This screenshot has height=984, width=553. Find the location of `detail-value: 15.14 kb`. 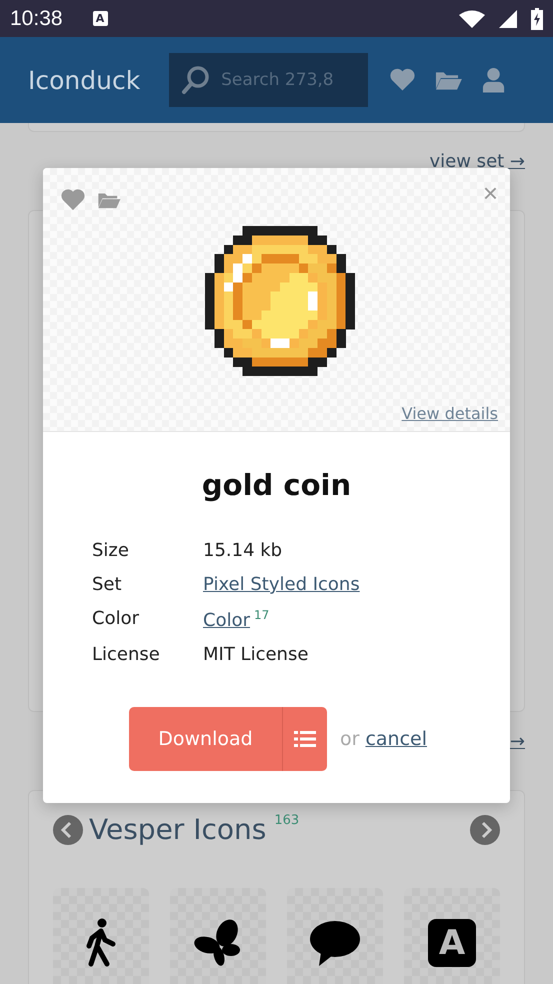

detail-value: 15.14 kb is located at coordinates (242, 550).